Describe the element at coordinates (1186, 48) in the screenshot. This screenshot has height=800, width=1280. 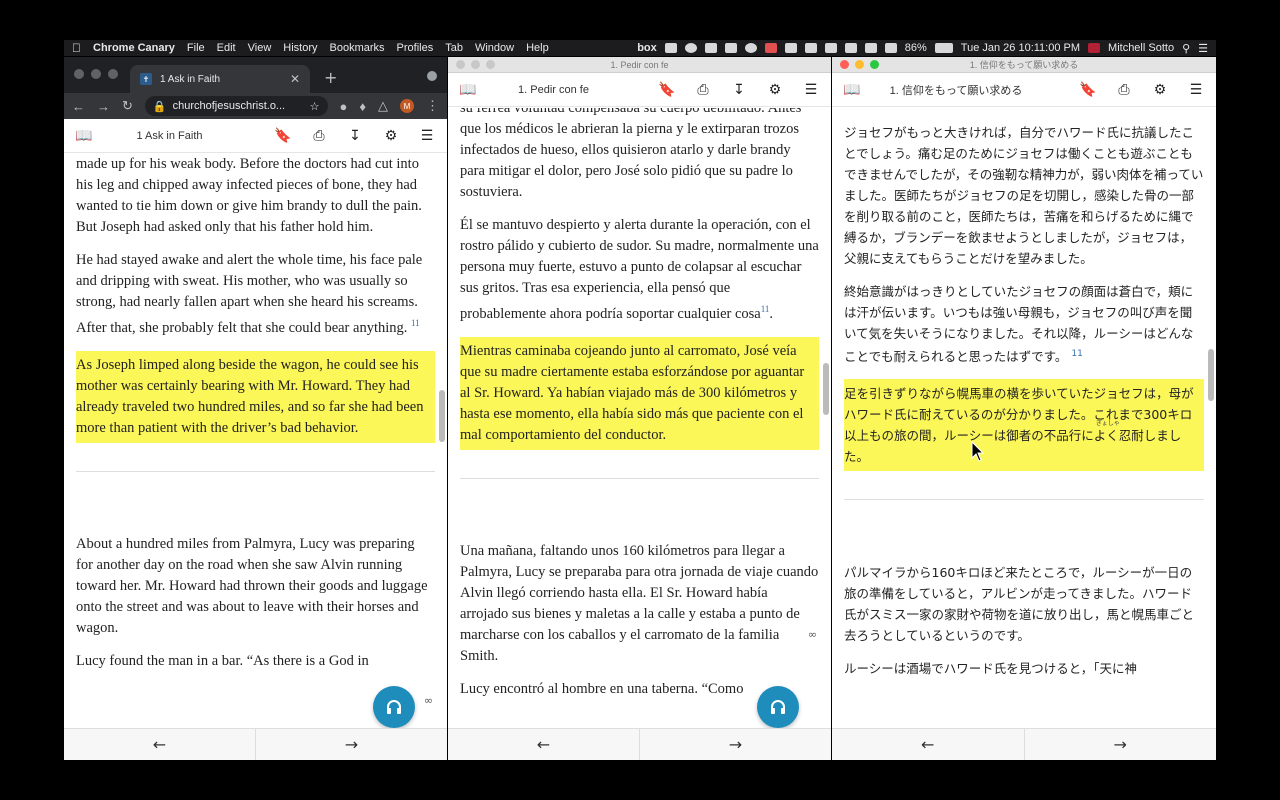
I see `spotlight-search-icon: ⚲` at that location.